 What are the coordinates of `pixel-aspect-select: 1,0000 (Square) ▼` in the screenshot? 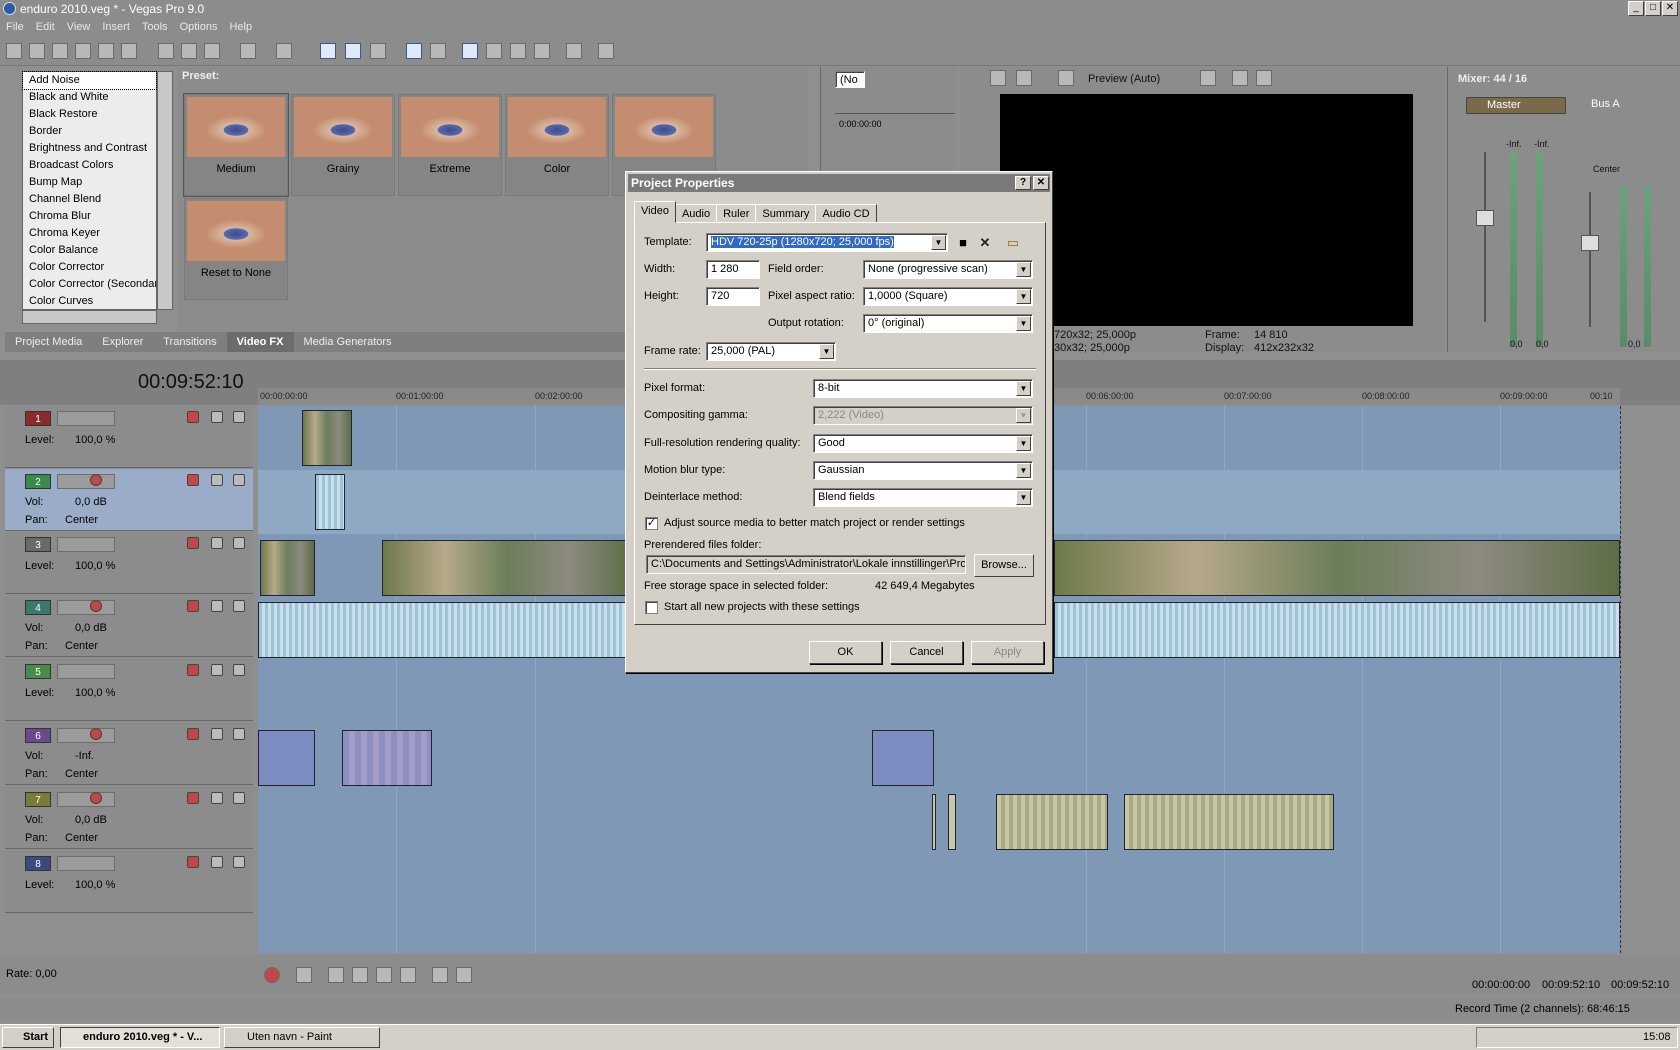 It's located at (948, 296).